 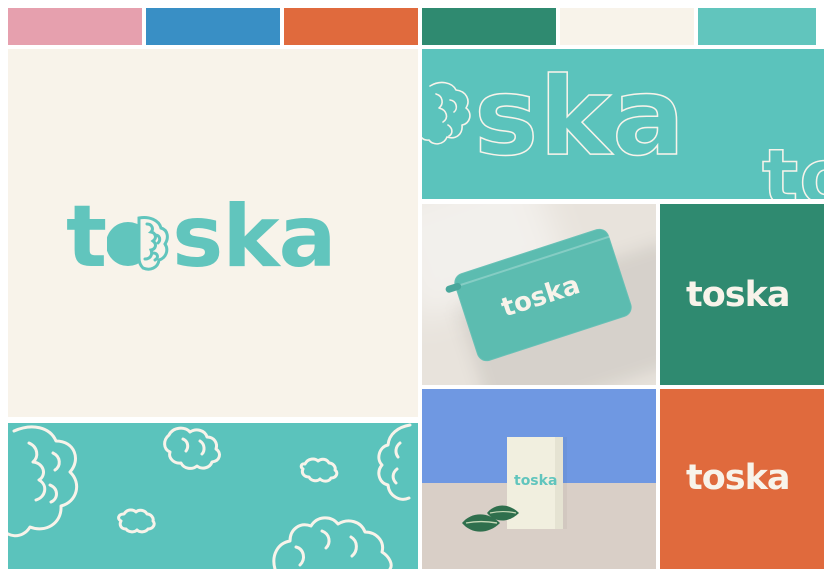 I want to click on palette-swatch-teal, so click(x=757, y=26).